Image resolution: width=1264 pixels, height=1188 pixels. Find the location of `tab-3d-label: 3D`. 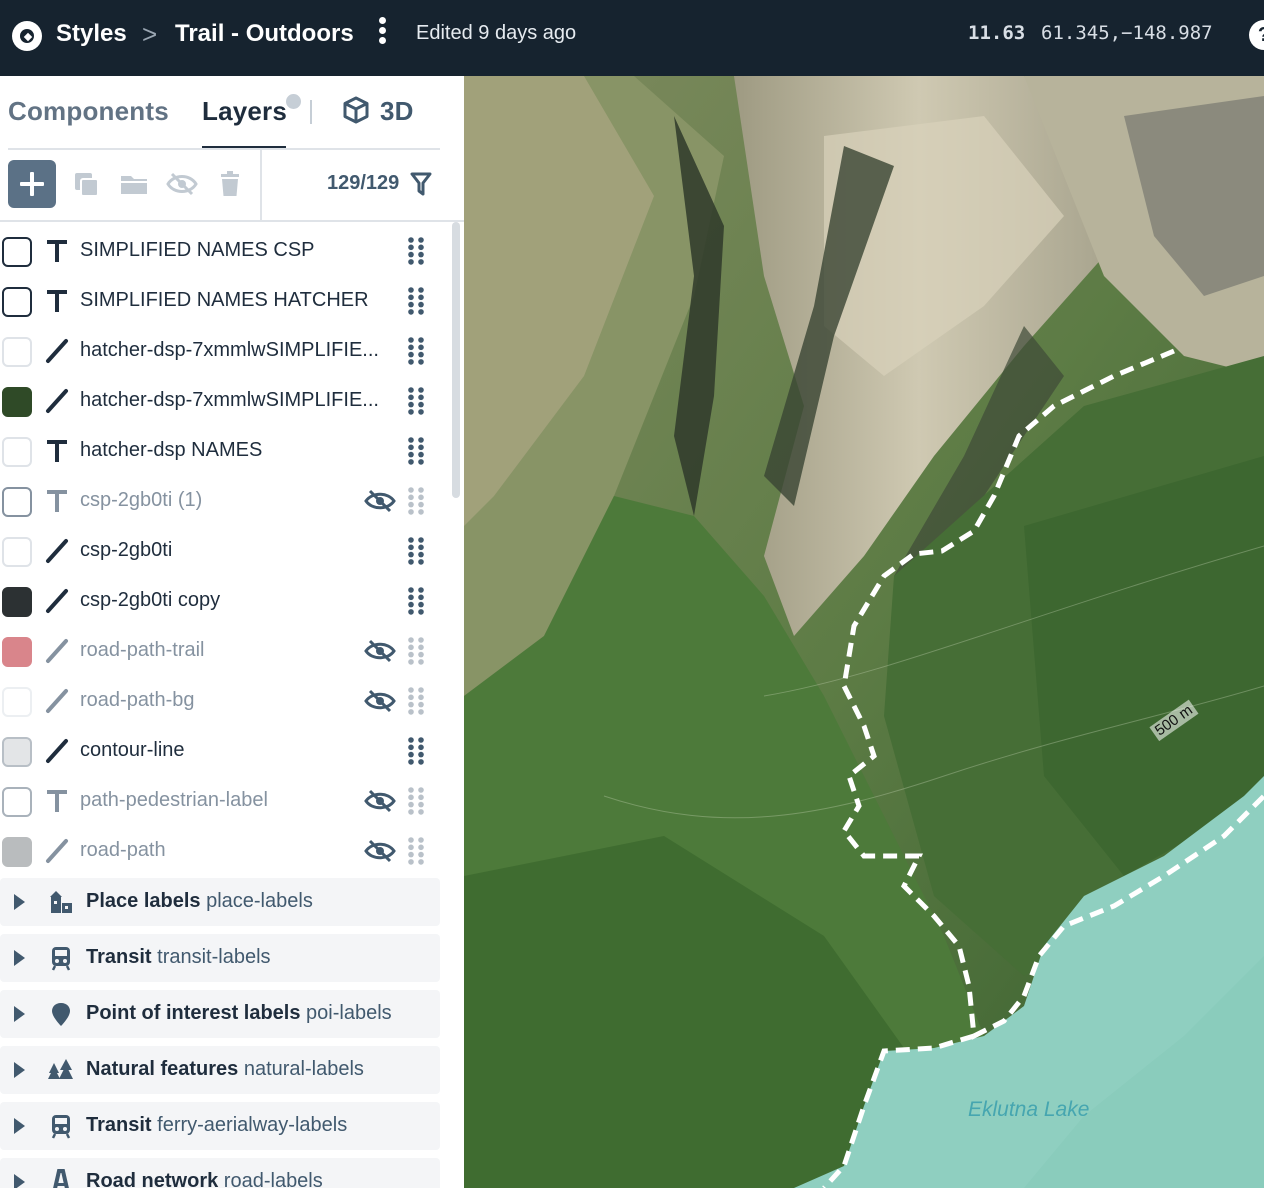

tab-3d-label: 3D is located at coordinates (397, 111).